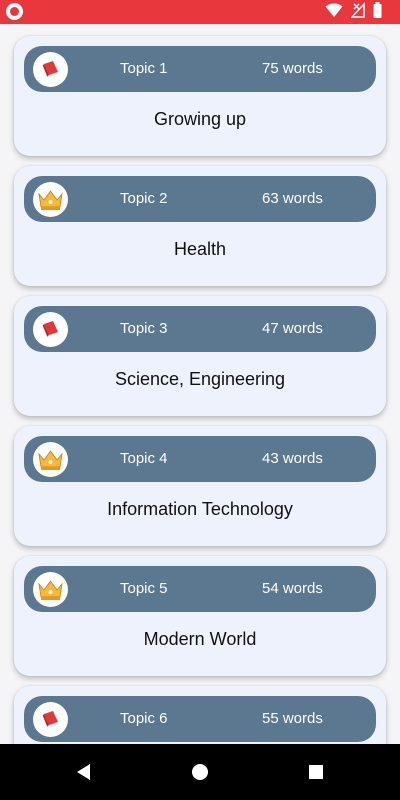 This screenshot has height=800, width=400. Describe the element at coordinates (292, 458) in the screenshot. I see `word-count: 43 words` at that location.